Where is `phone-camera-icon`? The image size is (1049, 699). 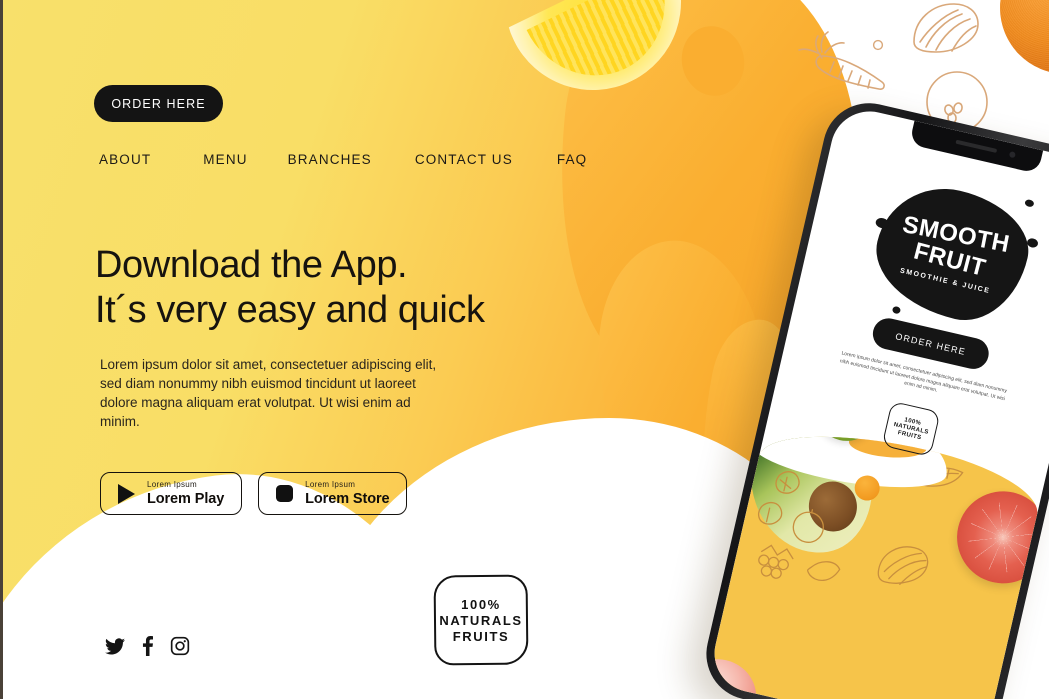
phone-camera-icon is located at coordinates (1012, 155).